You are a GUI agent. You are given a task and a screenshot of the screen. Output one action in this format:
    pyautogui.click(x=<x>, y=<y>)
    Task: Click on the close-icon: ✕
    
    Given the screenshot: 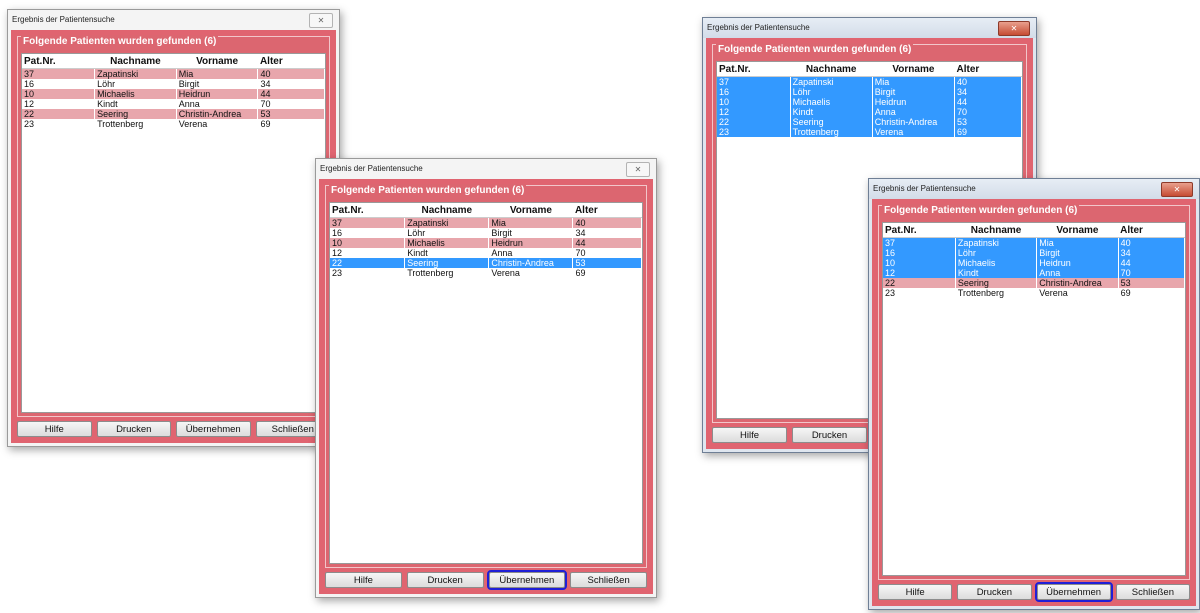 What is the action you would take?
    pyautogui.click(x=321, y=20)
    